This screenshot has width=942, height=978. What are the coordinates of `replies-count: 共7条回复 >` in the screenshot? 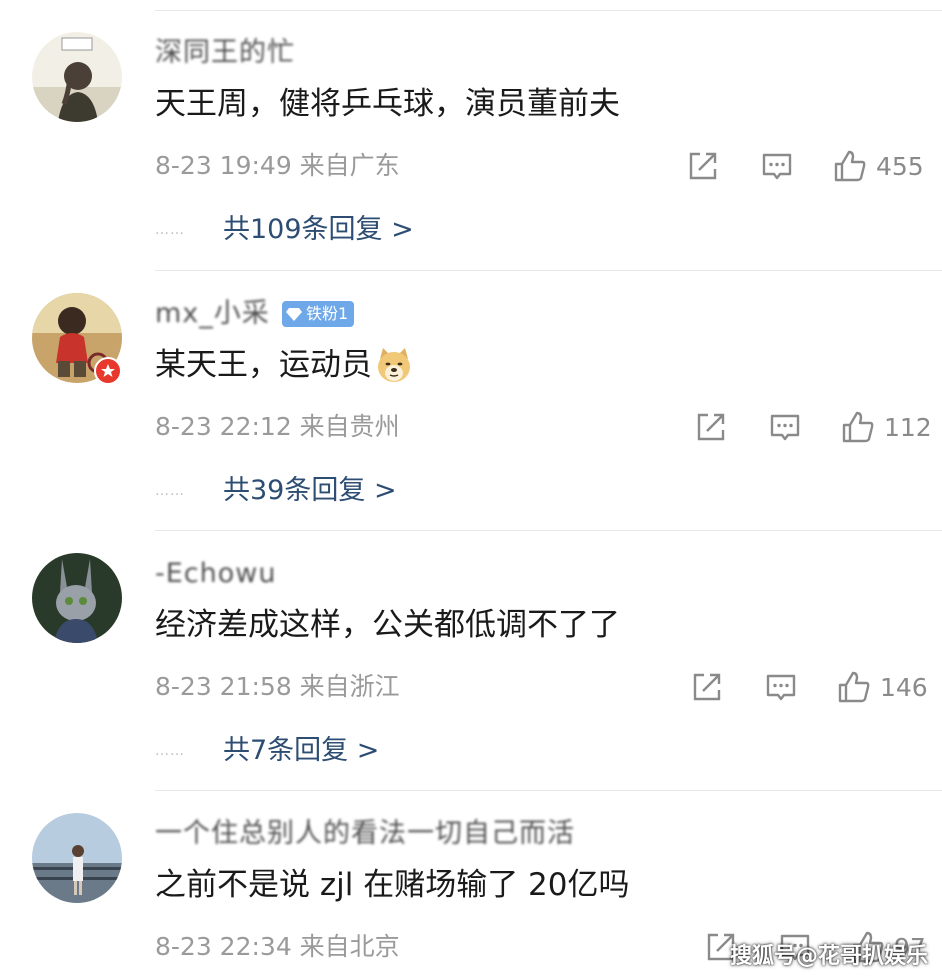 It's located at (301, 750).